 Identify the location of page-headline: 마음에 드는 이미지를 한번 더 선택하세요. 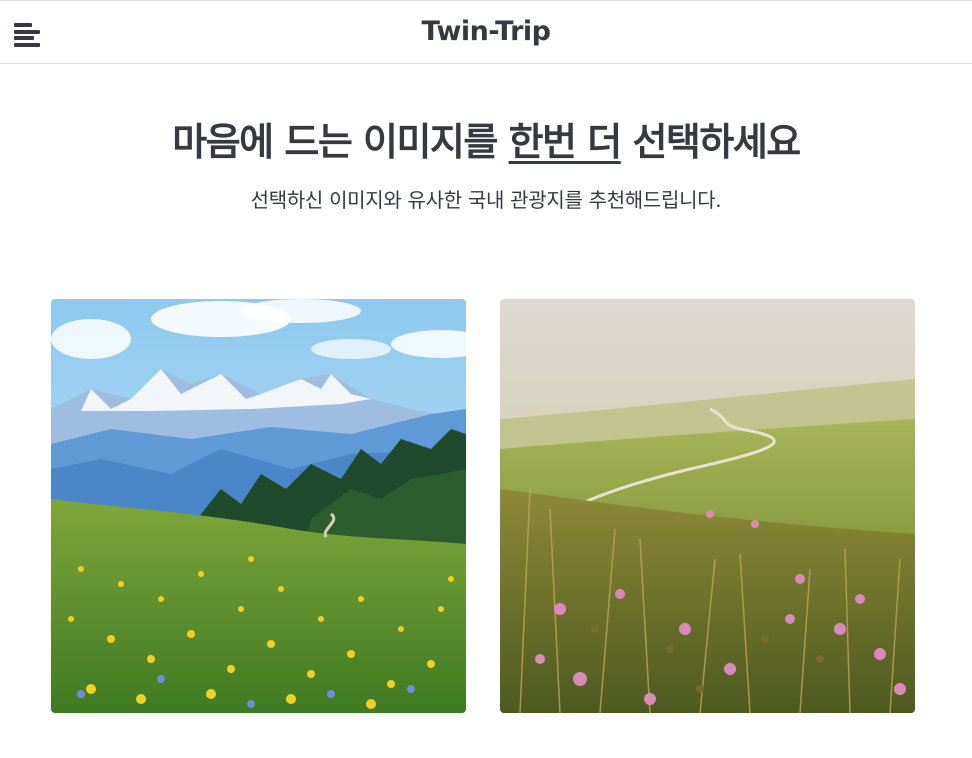
(486, 138).